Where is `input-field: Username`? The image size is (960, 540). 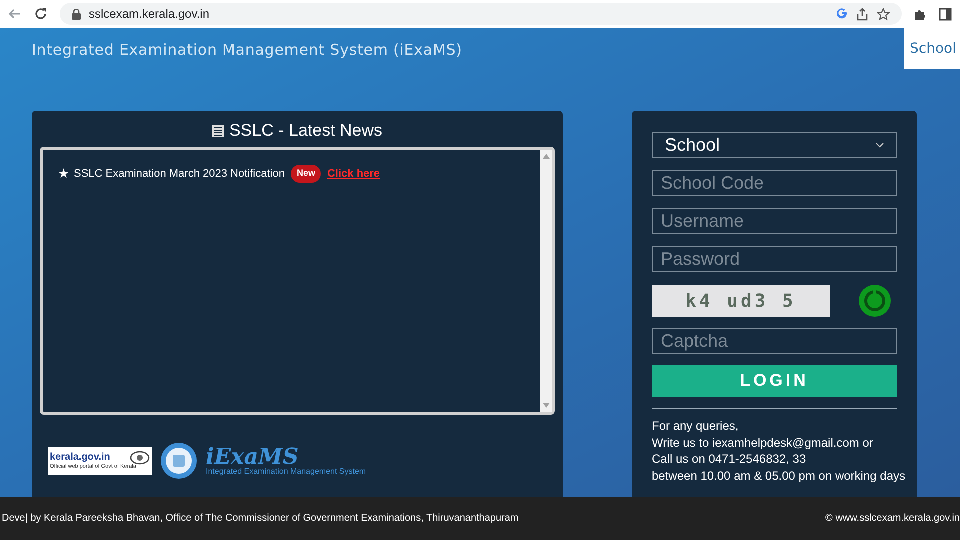
input-field: Username is located at coordinates (774, 221).